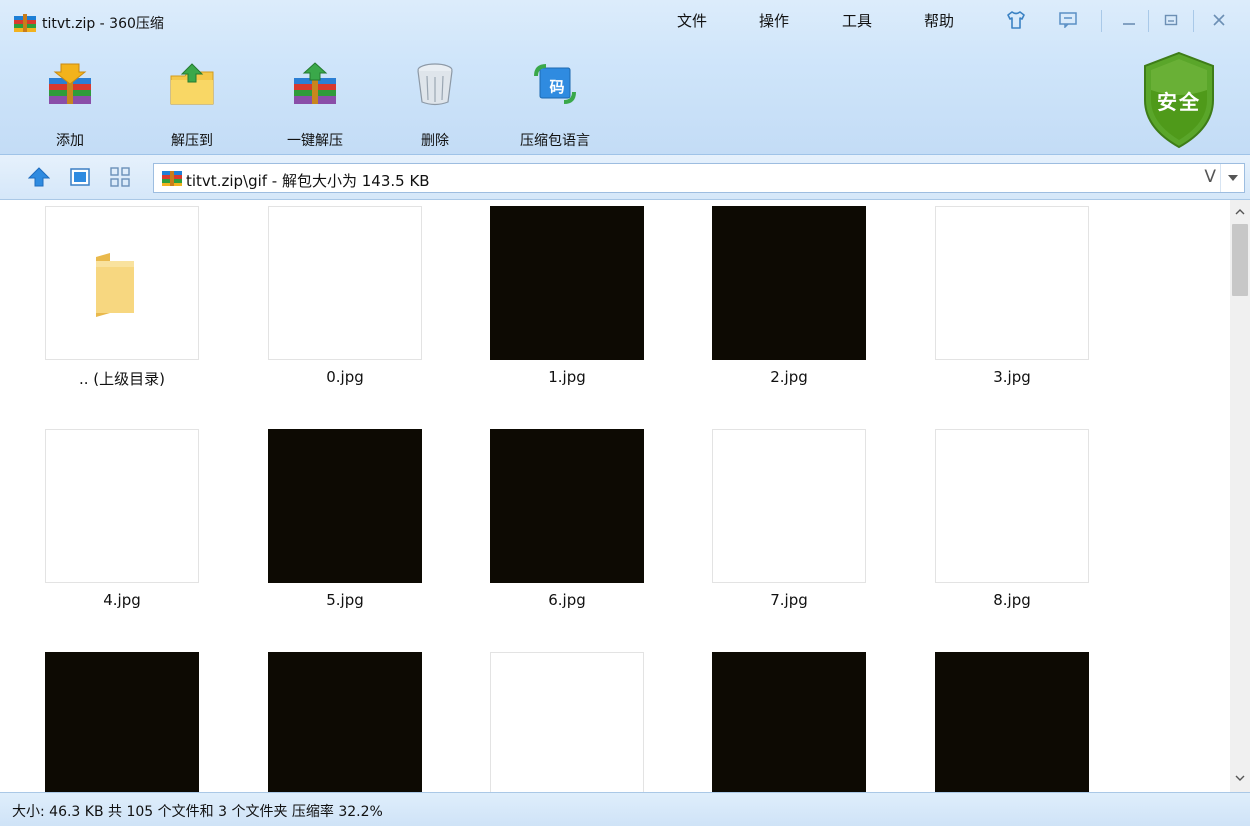  I want to click on scroll-down-icon, so click(1240, 778).